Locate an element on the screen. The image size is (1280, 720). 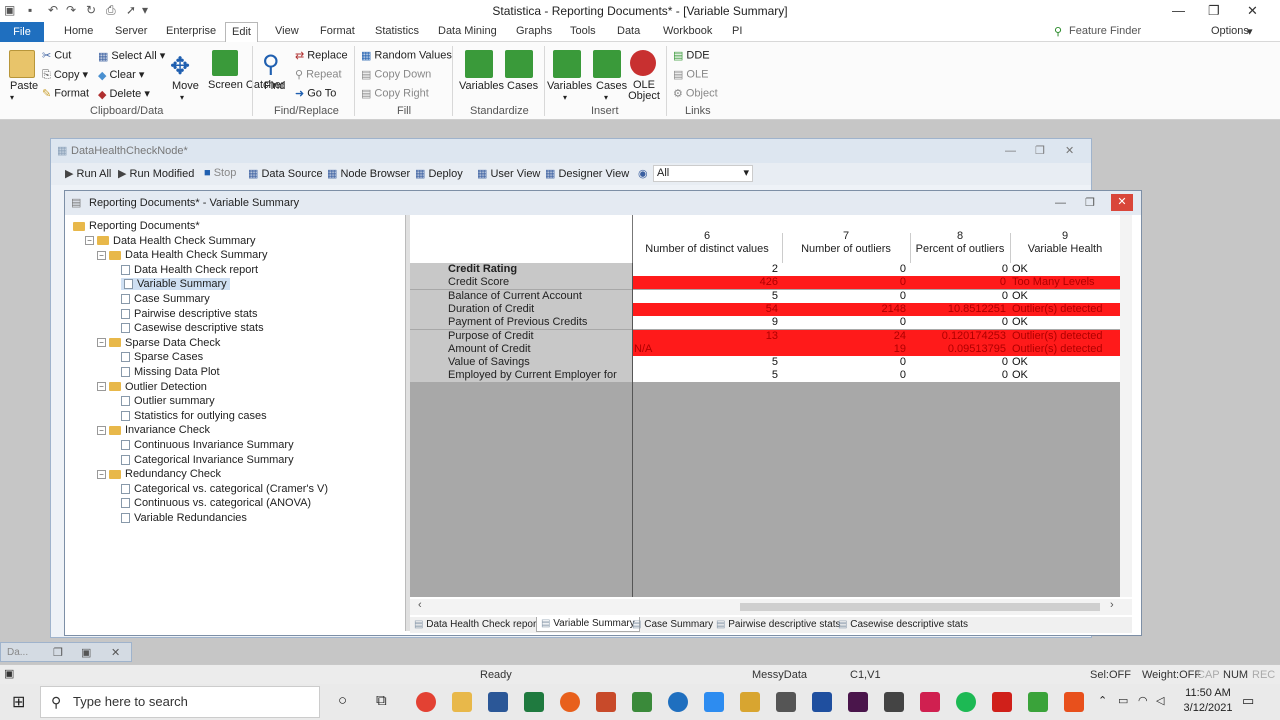
minimized-restore-button: ❐ is located at coordinates (58, 652).